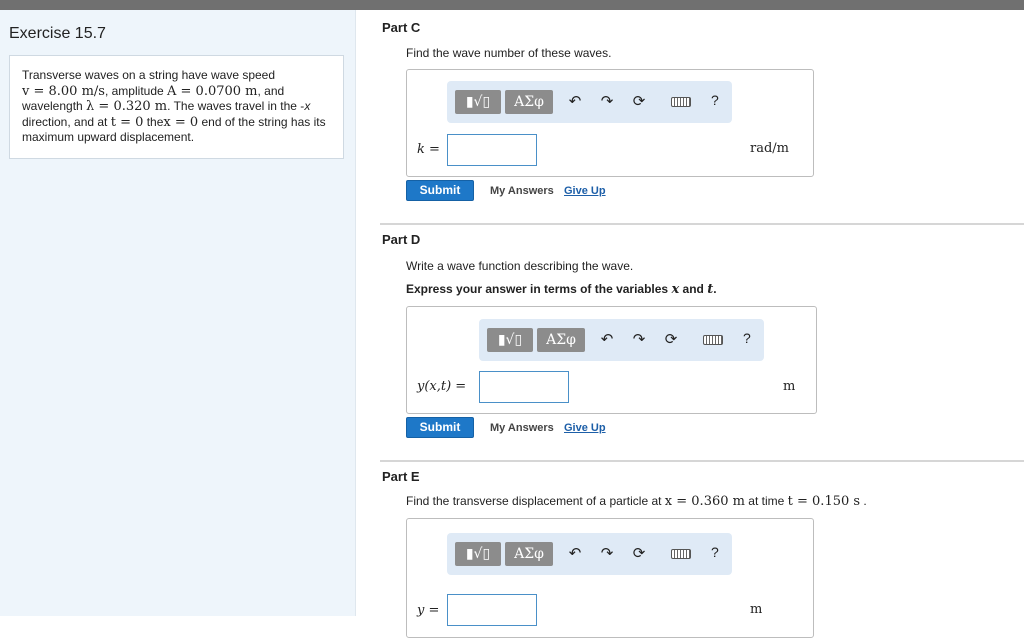 The height and width of the screenshot is (638, 1024). I want to click on part-c-toolbar: ▮√▯ ΑΣφ ↶ ↷ ⟳ ?, so click(589, 102).